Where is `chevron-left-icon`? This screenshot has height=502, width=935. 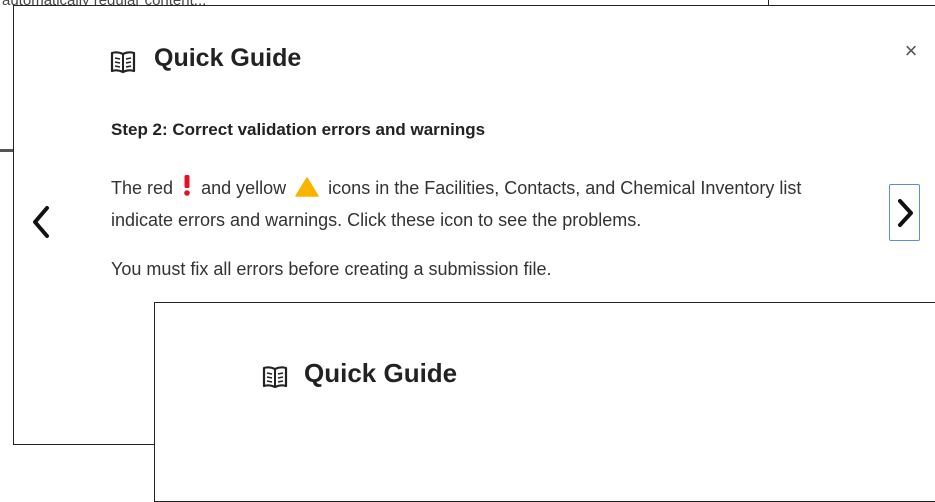
chevron-left-icon is located at coordinates (41, 222).